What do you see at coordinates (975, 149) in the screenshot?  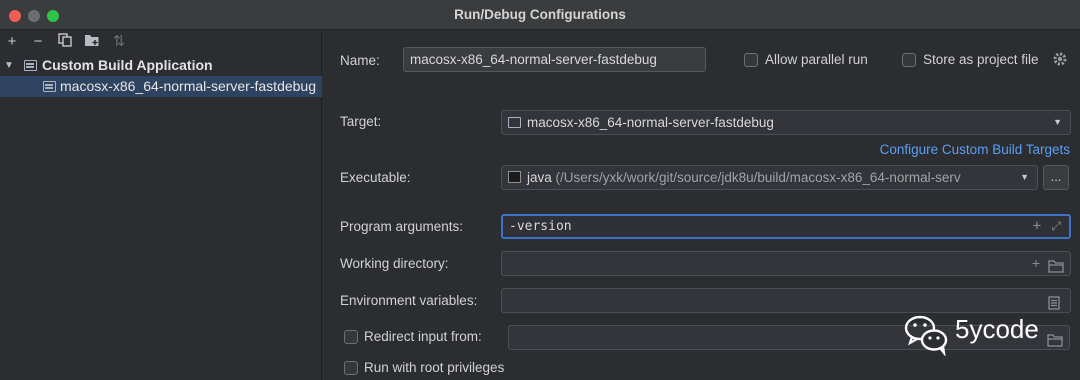 I see `configure-targets-link: Configure Custom Build Targets` at bounding box center [975, 149].